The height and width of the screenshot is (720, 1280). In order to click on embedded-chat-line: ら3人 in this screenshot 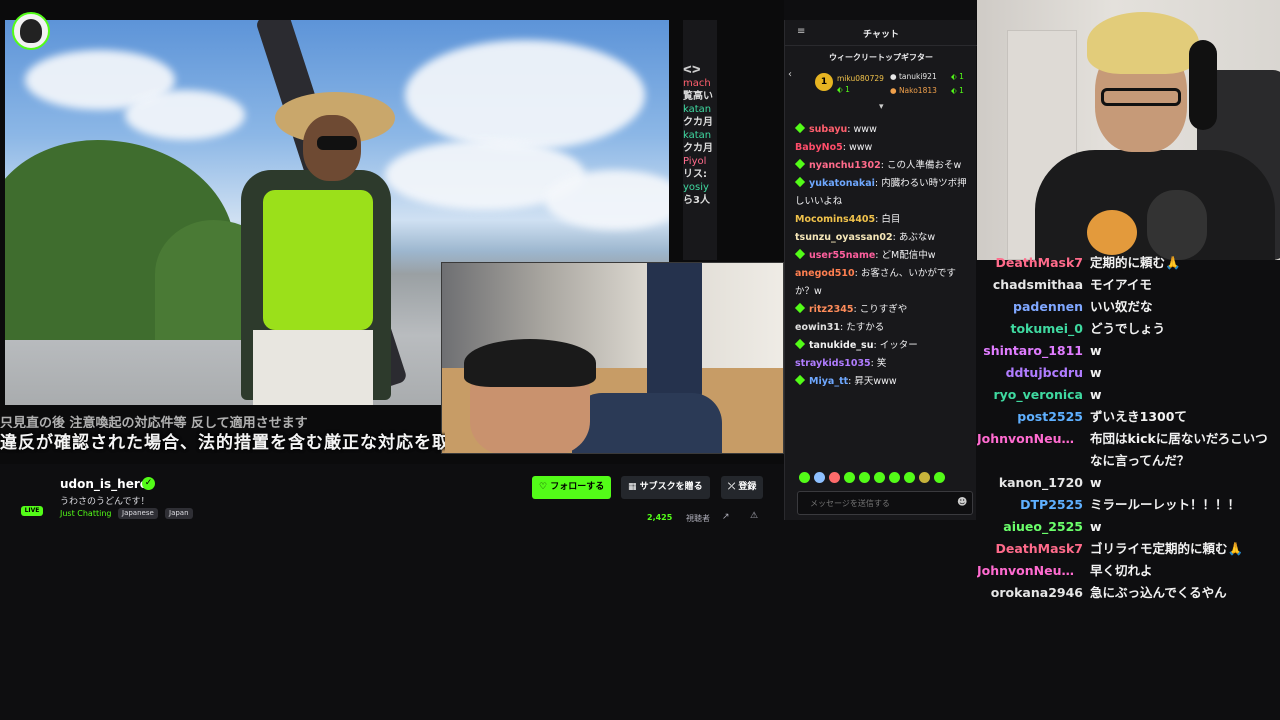, I will do `click(696, 200)`.